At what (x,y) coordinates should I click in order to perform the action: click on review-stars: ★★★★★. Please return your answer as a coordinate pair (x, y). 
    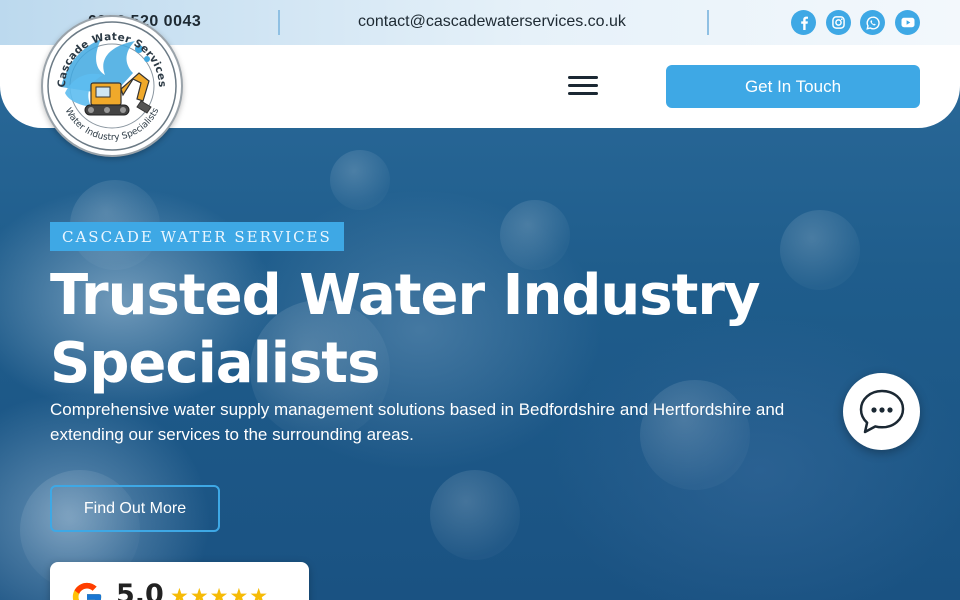
    Looking at the image, I should click on (220, 592).